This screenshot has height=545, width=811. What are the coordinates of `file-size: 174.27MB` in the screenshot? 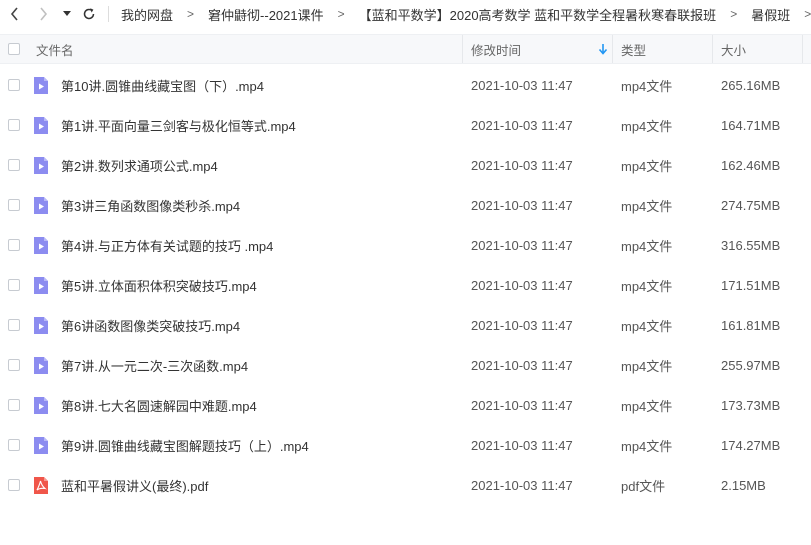 It's located at (751, 445).